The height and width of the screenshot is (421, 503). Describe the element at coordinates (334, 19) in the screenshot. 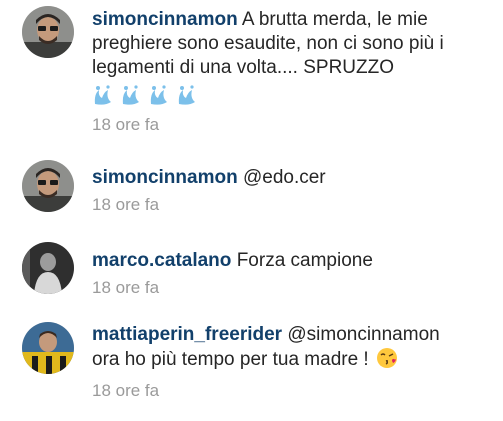

I see `comment-text: A brutta merda, le mie` at that location.